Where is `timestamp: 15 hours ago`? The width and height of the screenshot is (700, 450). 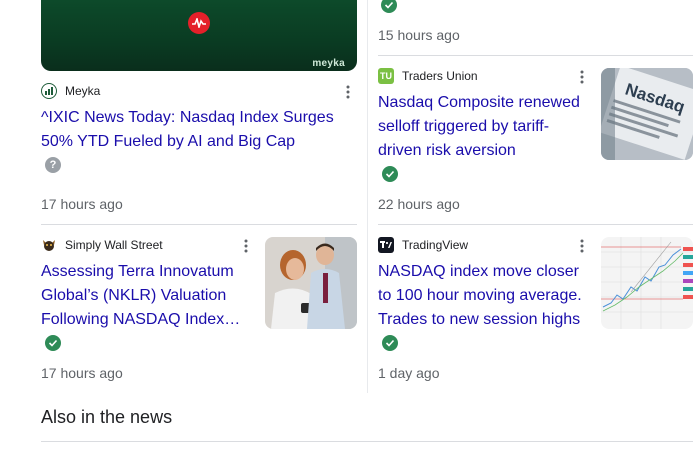
timestamp: 15 hours ago is located at coordinates (419, 35).